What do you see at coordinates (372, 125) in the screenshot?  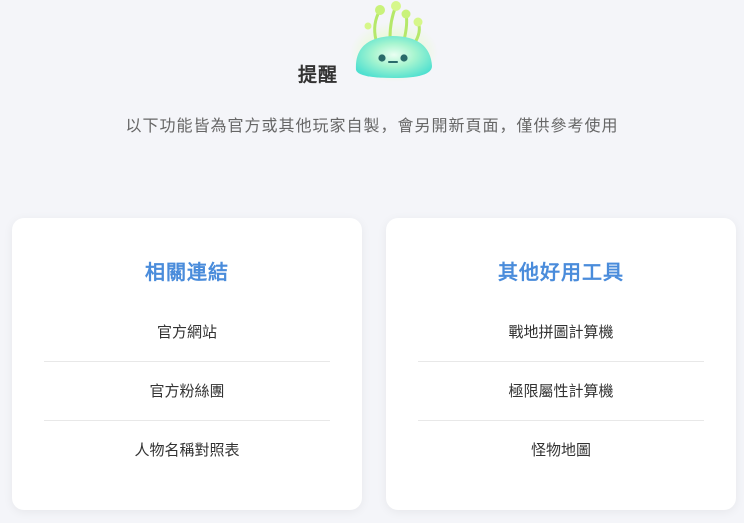 I see `notice-description: 以下功能皆為官方或其他玩家自製，會另開新頁面，僅供參考使用` at bounding box center [372, 125].